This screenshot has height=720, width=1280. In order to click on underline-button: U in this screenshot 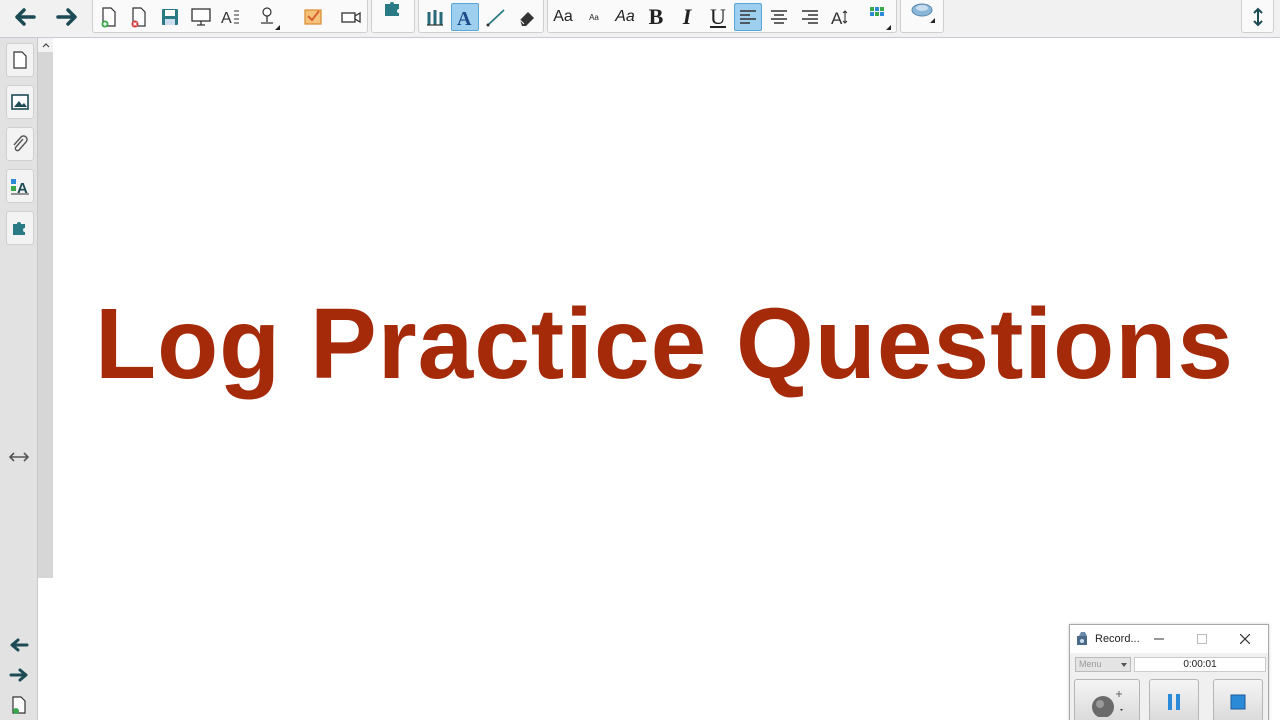, I will do `click(718, 17)`.